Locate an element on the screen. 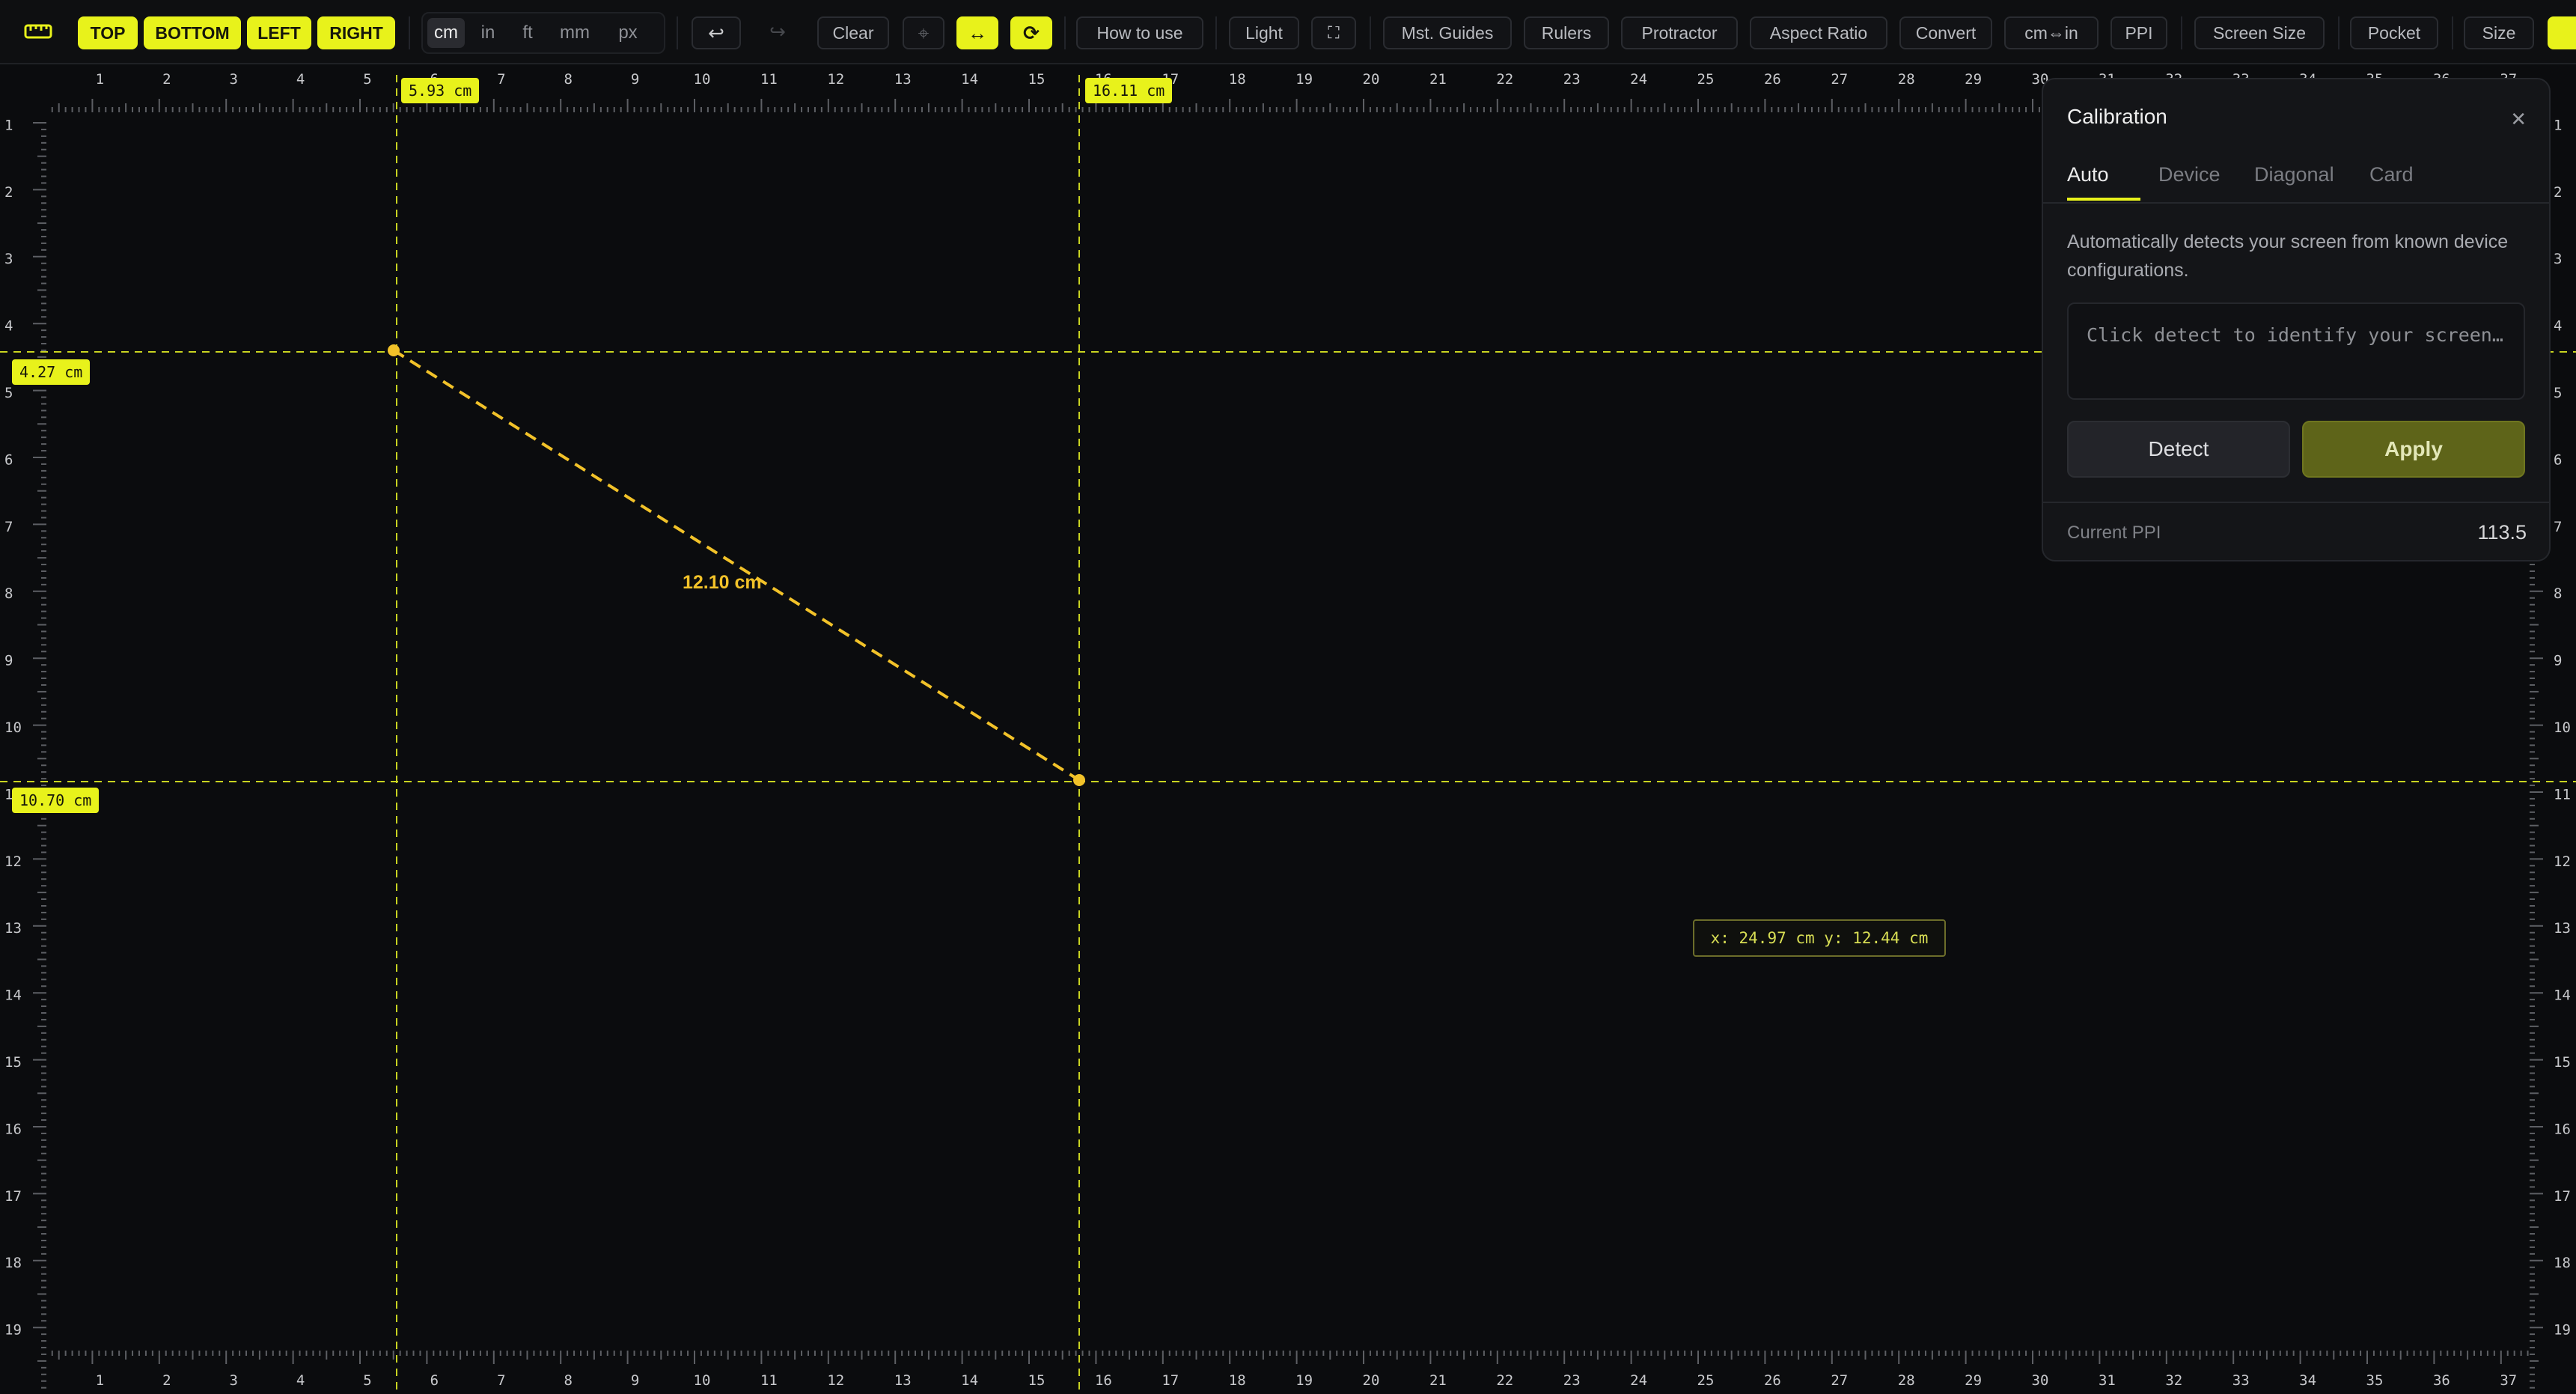 The width and height of the screenshot is (2576, 1394). rulers-button: Rulers is located at coordinates (1566, 32).